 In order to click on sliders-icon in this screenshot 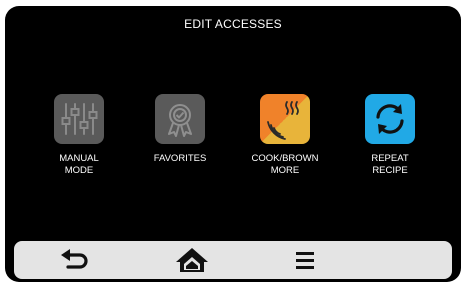, I will do `click(79, 119)`.